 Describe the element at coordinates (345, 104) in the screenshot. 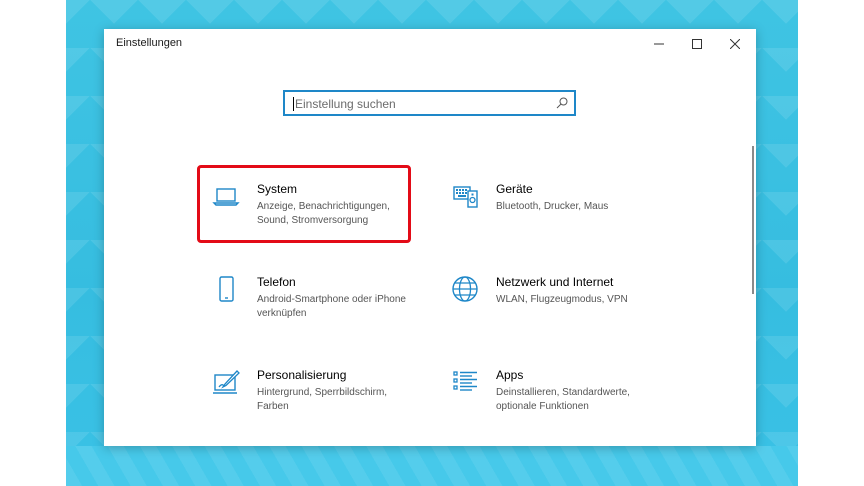

I see `search-placeholder: Einstellung suchen` at that location.